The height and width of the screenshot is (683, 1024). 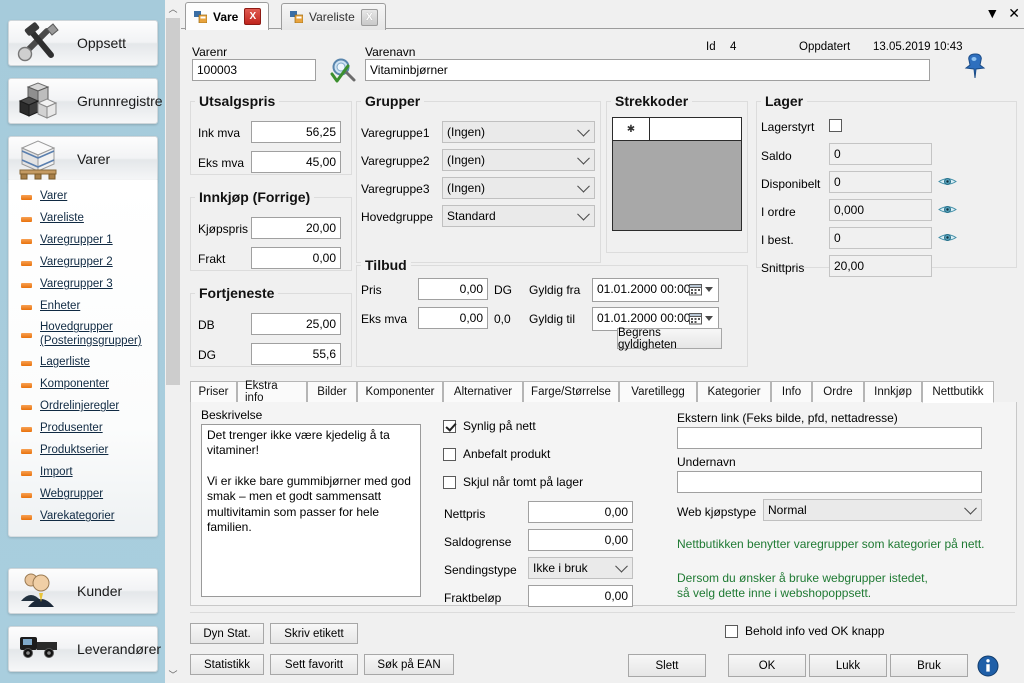 I want to click on varegruppe3-select-wrap: (Ingen), so click(x=518, y=188).